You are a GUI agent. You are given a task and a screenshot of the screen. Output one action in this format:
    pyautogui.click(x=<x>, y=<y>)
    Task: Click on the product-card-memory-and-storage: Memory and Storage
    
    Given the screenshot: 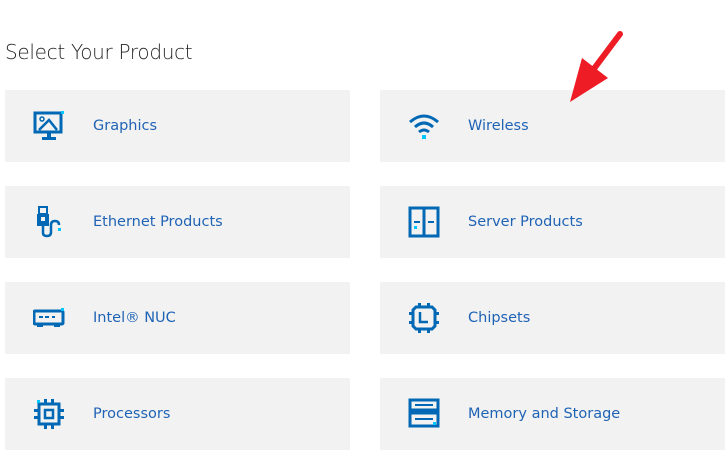 What is the action you would take?
    pyautogui.click(x=552, y=414)
    